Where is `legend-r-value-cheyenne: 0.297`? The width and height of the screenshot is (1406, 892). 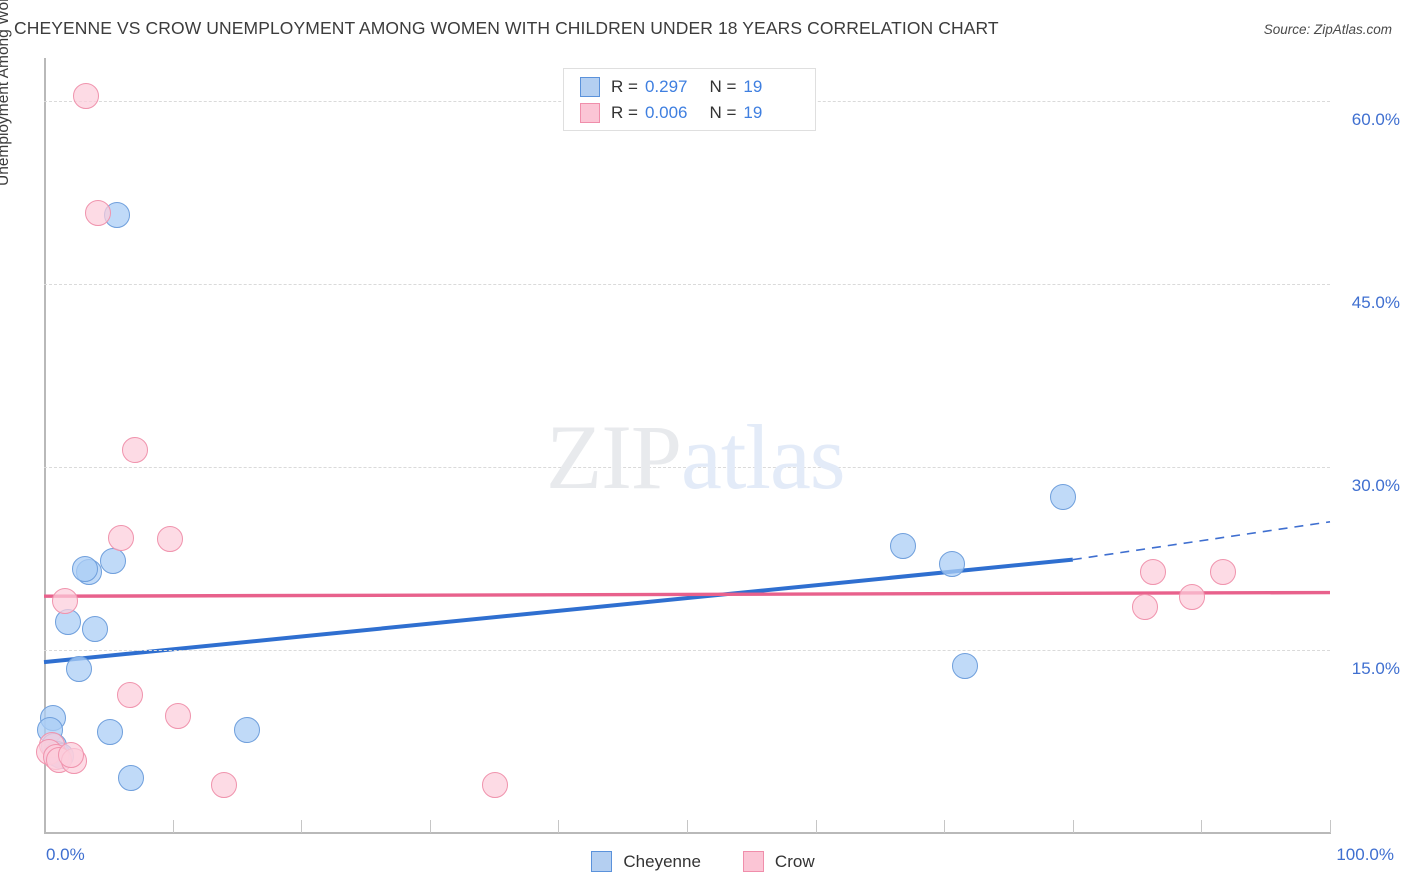
legend-r-value-cheyenne: 0.297 is located at coordinates (666, 86).